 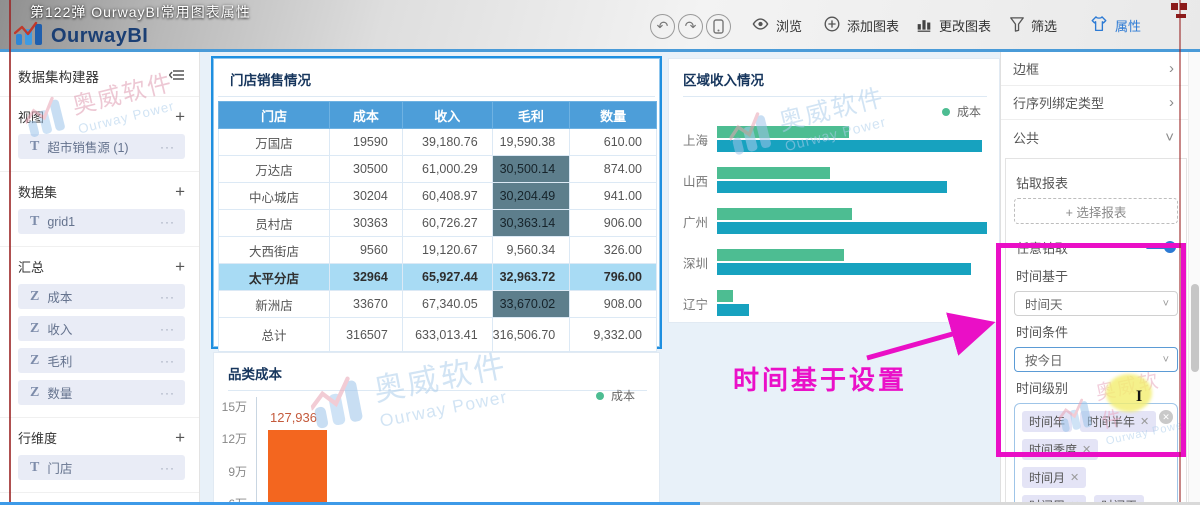 I want to click on mobile-preview-icon, so click(x=718, y=26).